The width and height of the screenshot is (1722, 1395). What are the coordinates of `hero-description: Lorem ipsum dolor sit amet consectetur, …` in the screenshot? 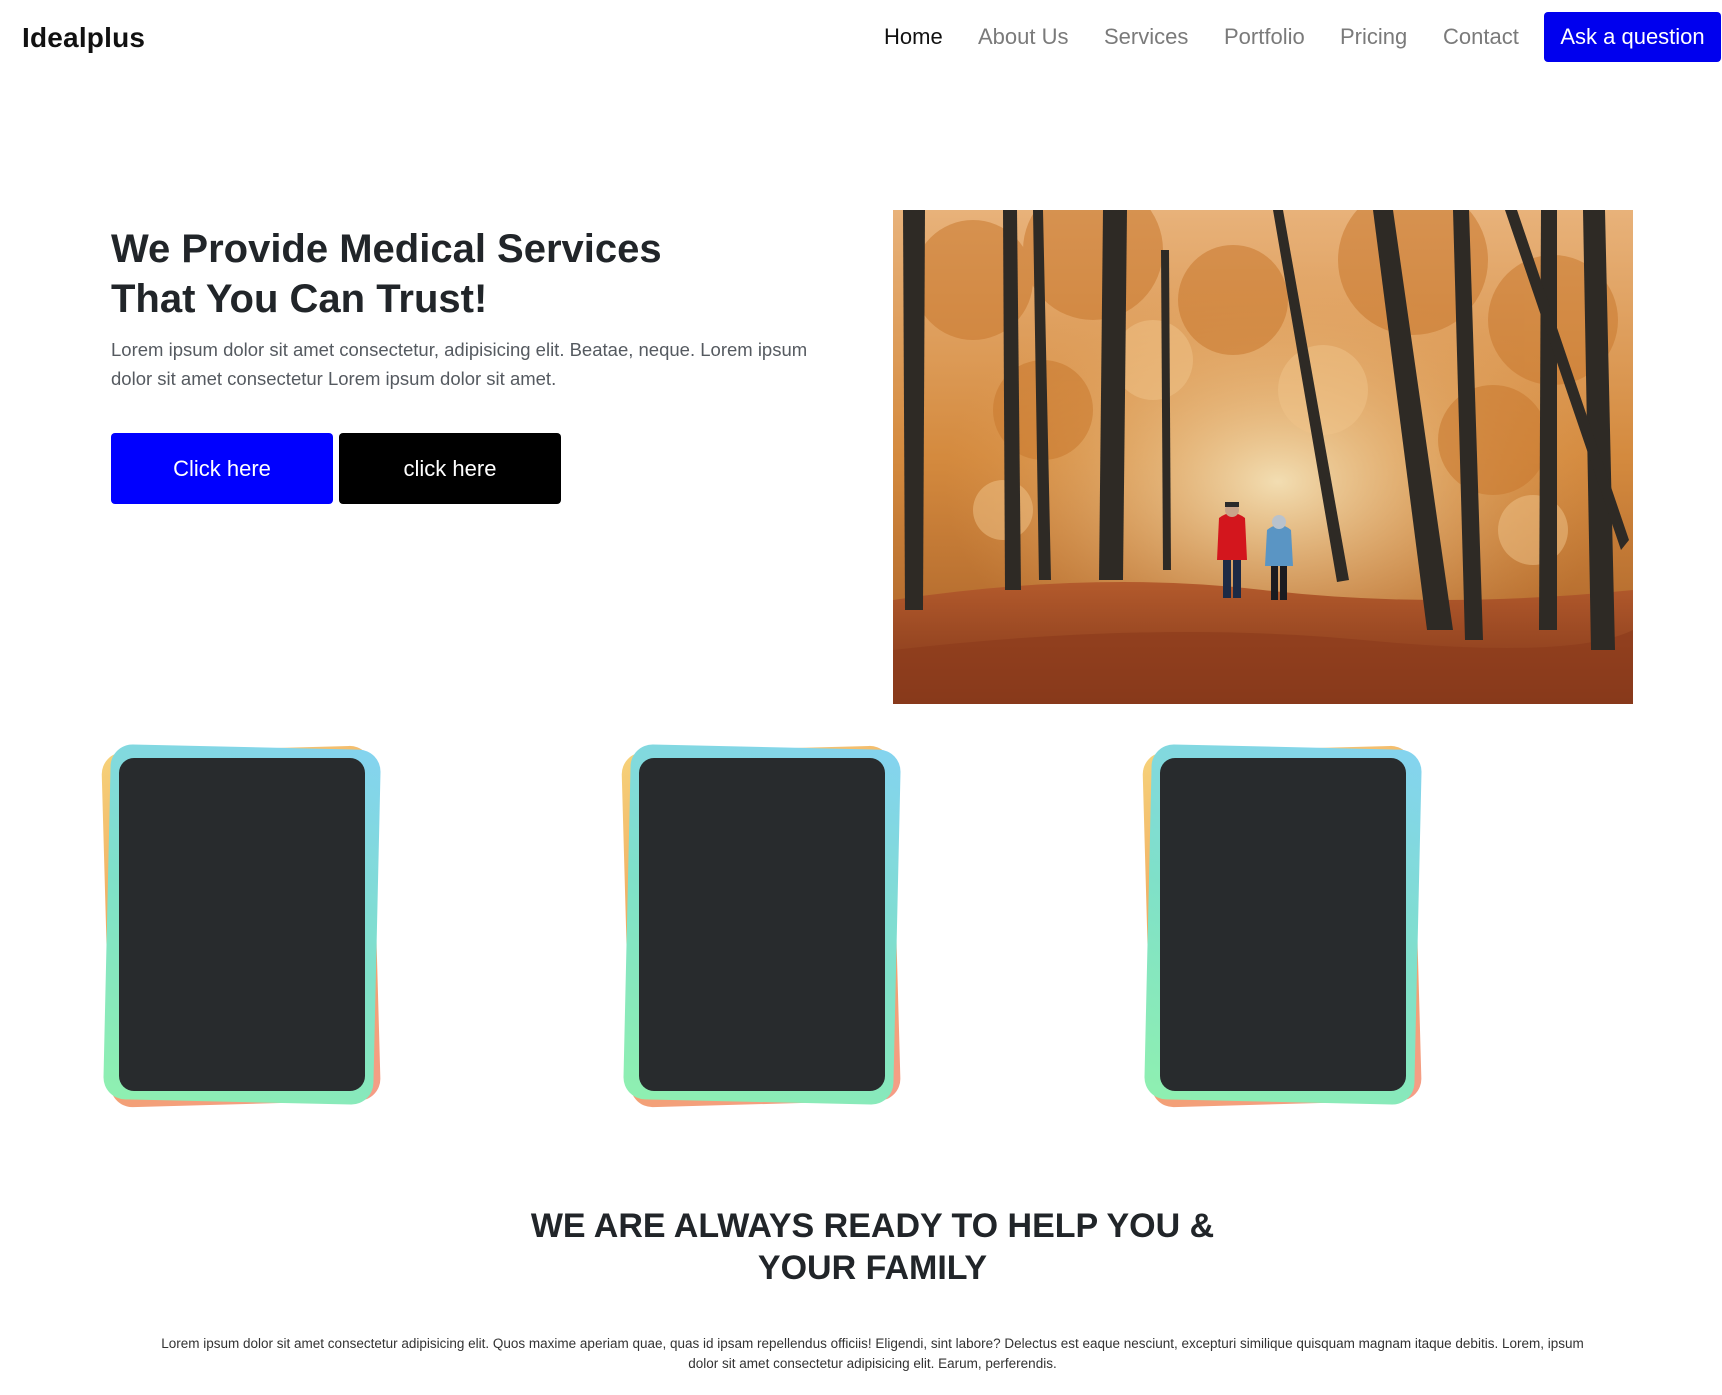 It's located at (459, 364).